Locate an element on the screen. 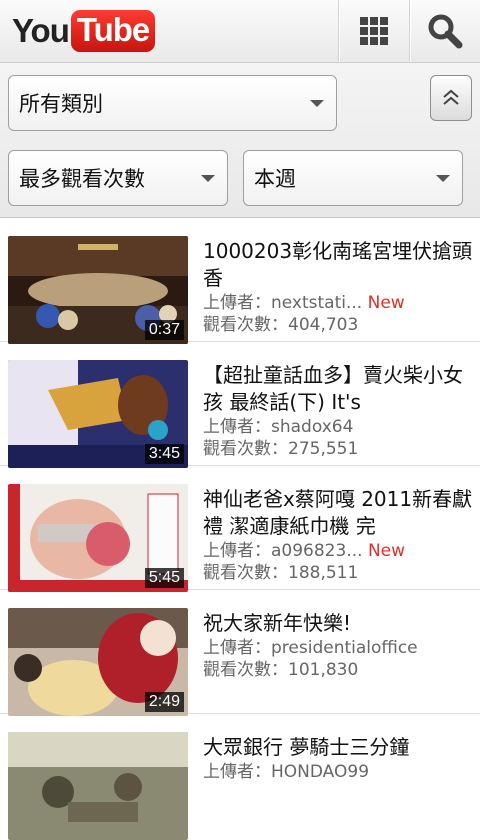  category-dropdown: 所有類別 is located at coordinates (172, 103).